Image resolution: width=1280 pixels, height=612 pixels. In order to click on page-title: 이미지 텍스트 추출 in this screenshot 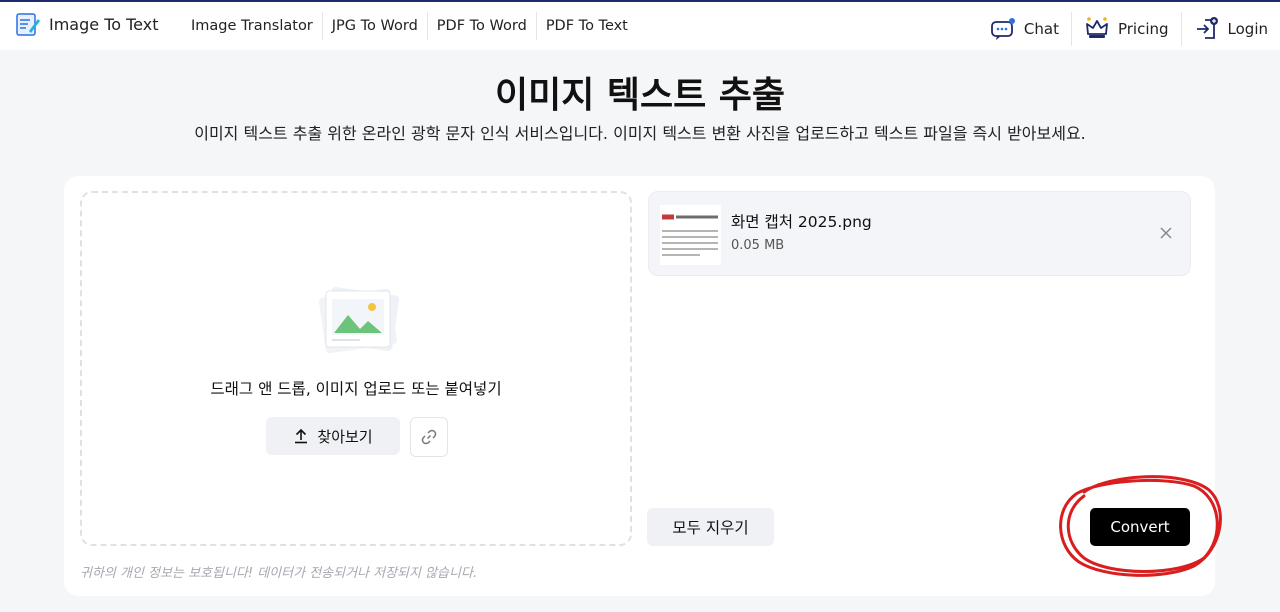, I will do `click(640, 95)`.